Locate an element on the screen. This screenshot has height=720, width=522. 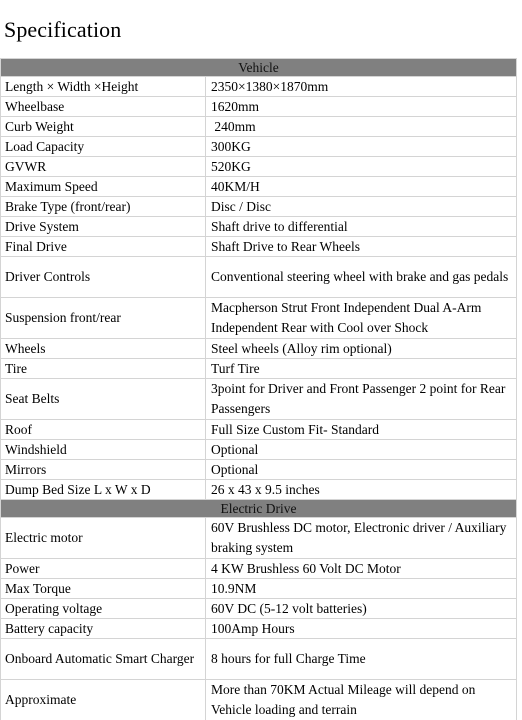
spec-value: Turf Tire is located at coordinates (361, 369).